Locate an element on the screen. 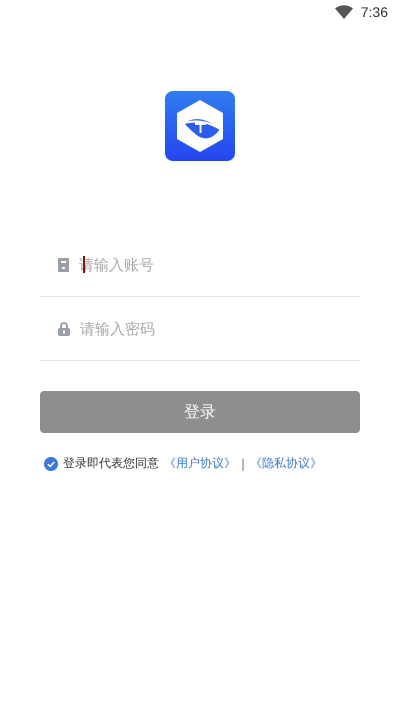 The image size is (400, 710). agreement-text: 登录即代表您同意 is located at coordinates (111, 463).